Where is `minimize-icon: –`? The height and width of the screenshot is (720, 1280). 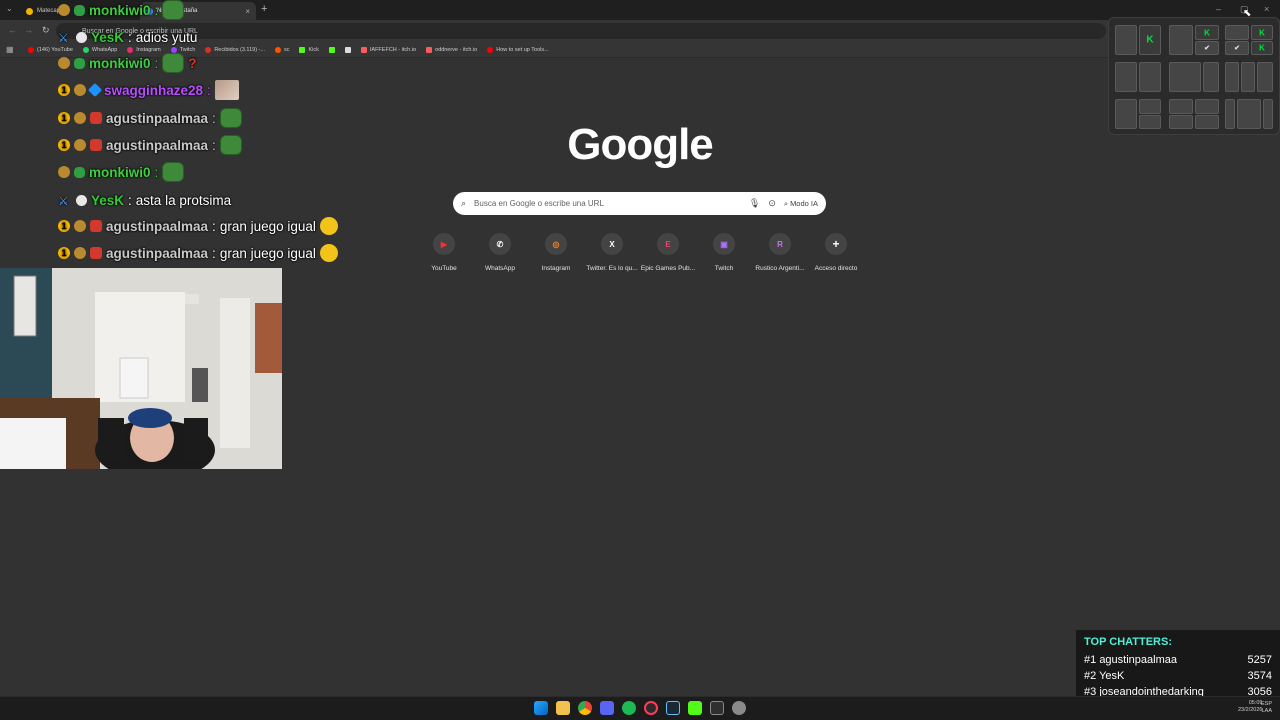 minimize-icon: – is located at coordinates (1218, 9).